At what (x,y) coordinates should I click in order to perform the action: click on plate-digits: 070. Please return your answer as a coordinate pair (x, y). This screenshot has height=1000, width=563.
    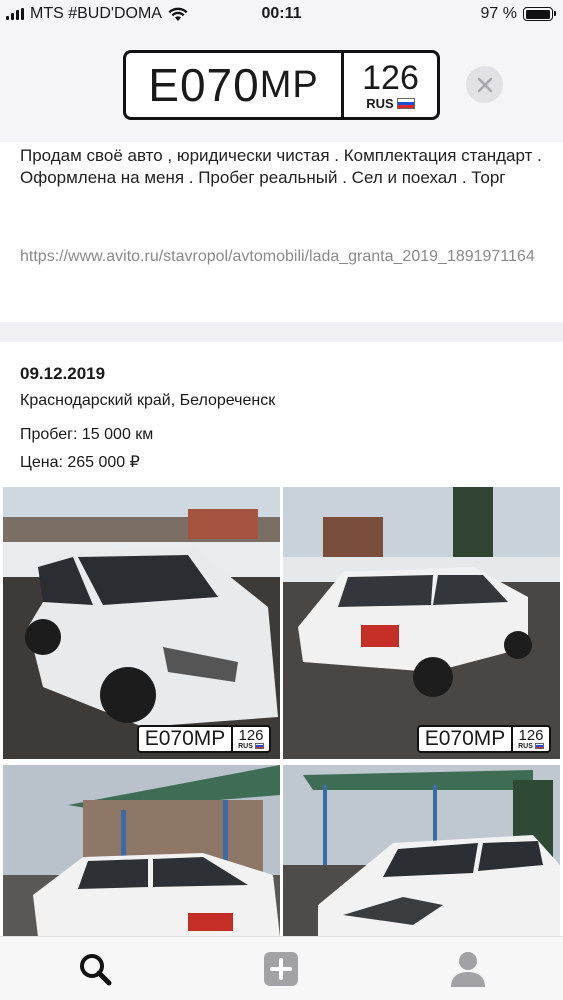
    Looking at the image, I should click on (219, 85).